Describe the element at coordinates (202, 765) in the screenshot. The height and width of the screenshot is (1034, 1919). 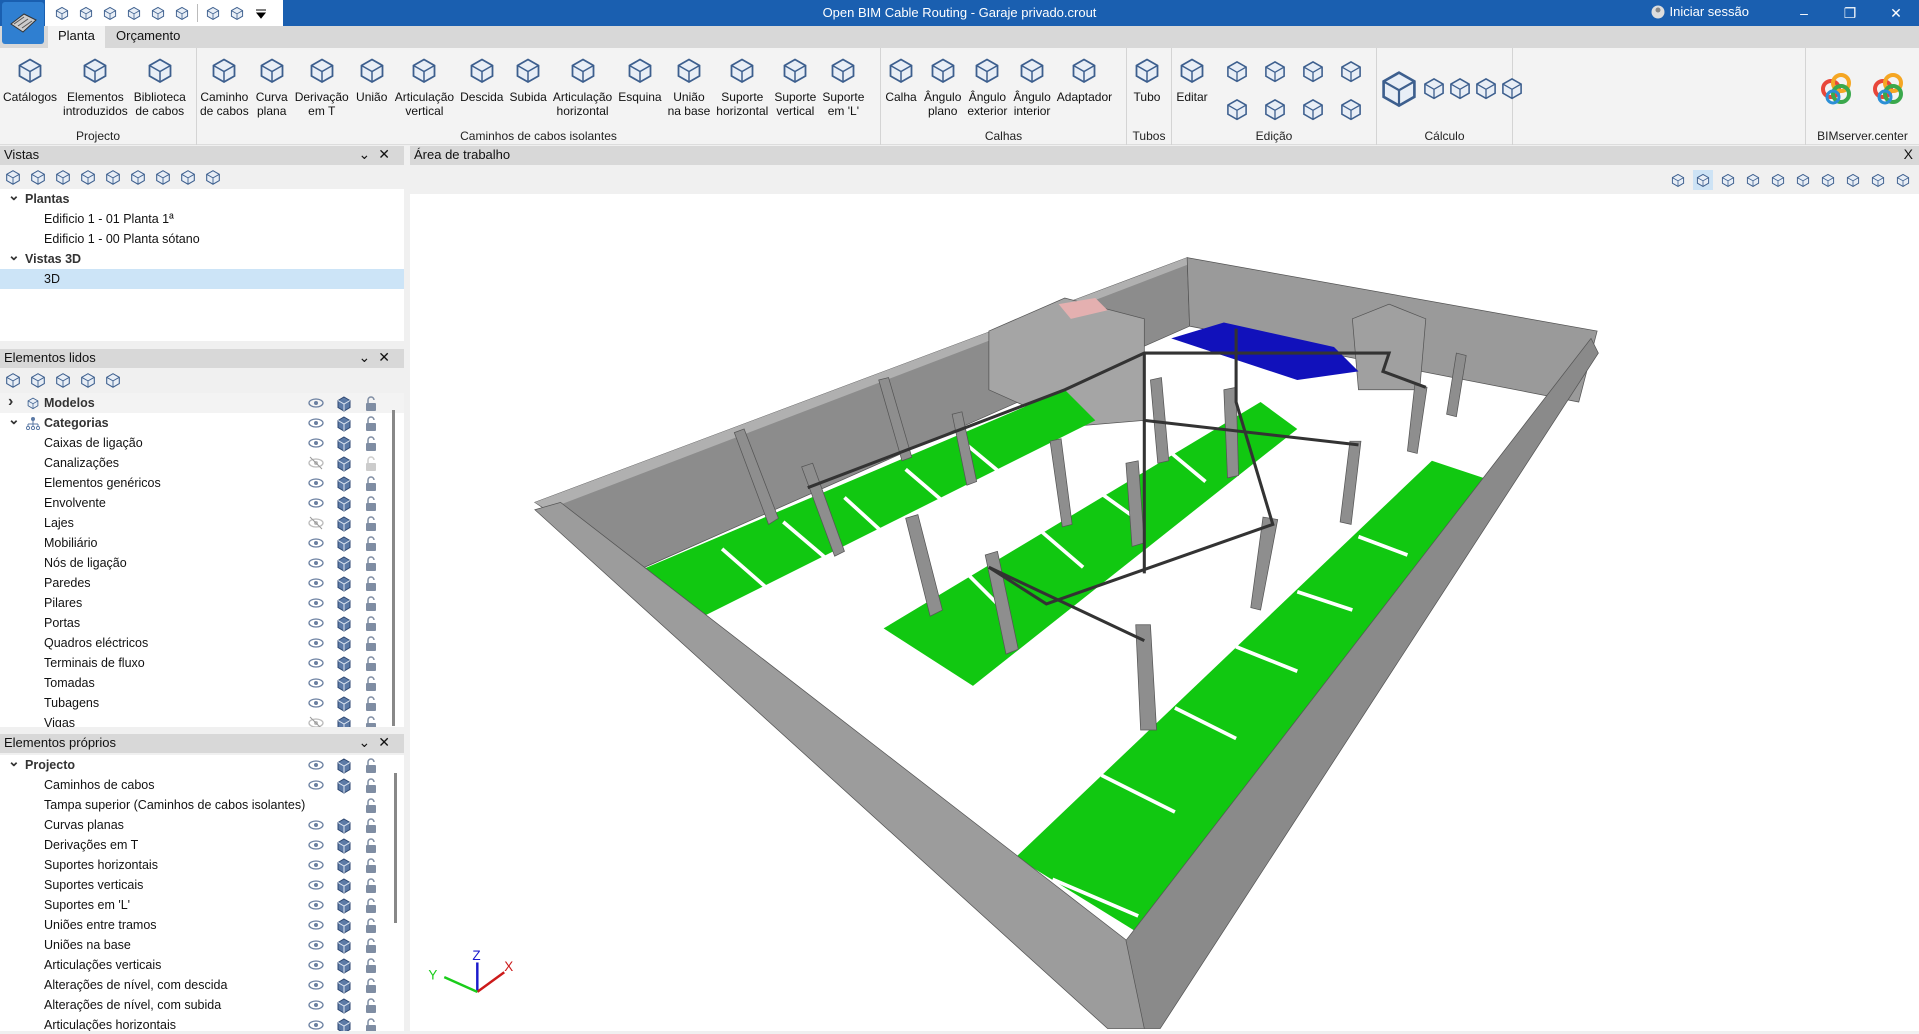
I see `tree-group-projecto: ⌄ Projecto` at that location.